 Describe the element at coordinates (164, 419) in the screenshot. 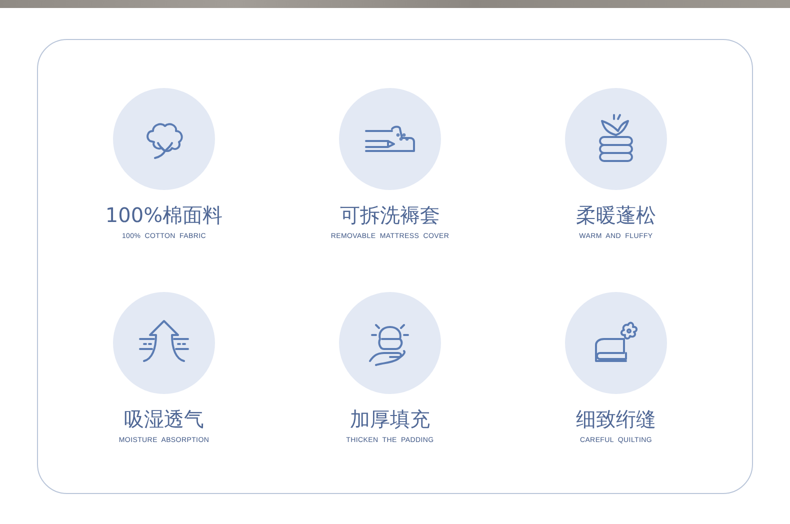

I see `feature-title: 吸湿透气` at that location.